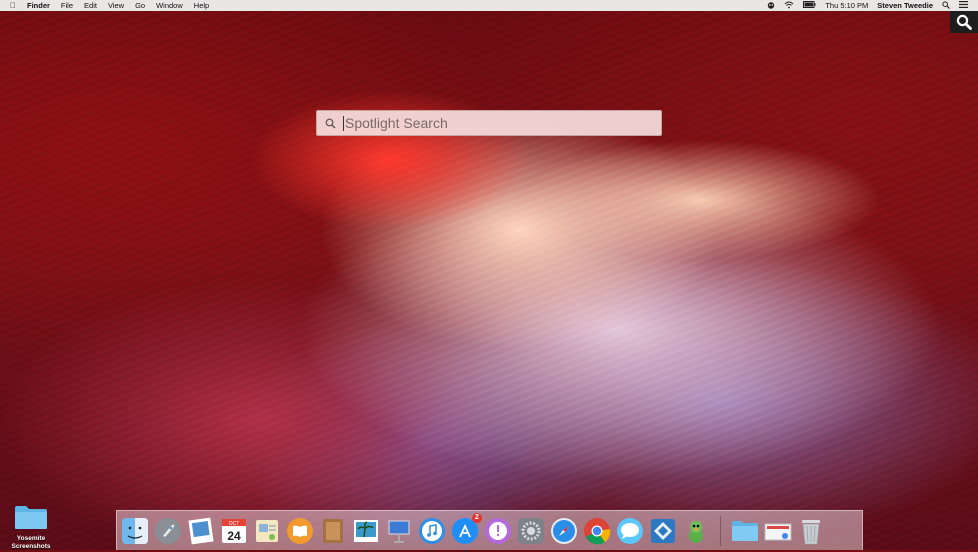  I want to click on dock-notifications-app, so click(498, 531).